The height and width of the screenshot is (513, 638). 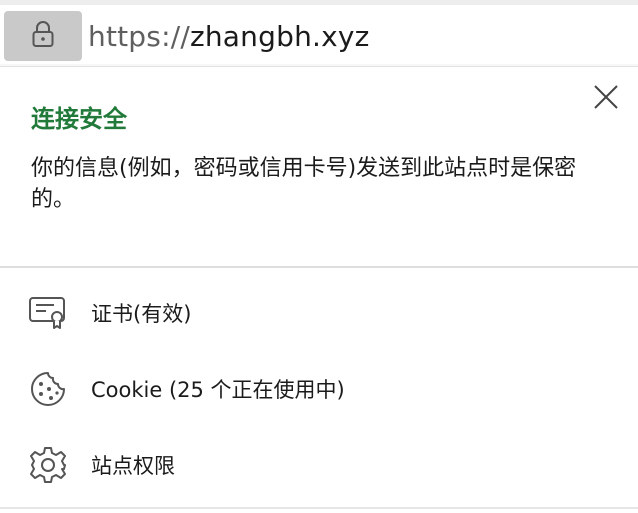 I want to click on site-permissions-item: 站点权限, so click(x=319, y=465).